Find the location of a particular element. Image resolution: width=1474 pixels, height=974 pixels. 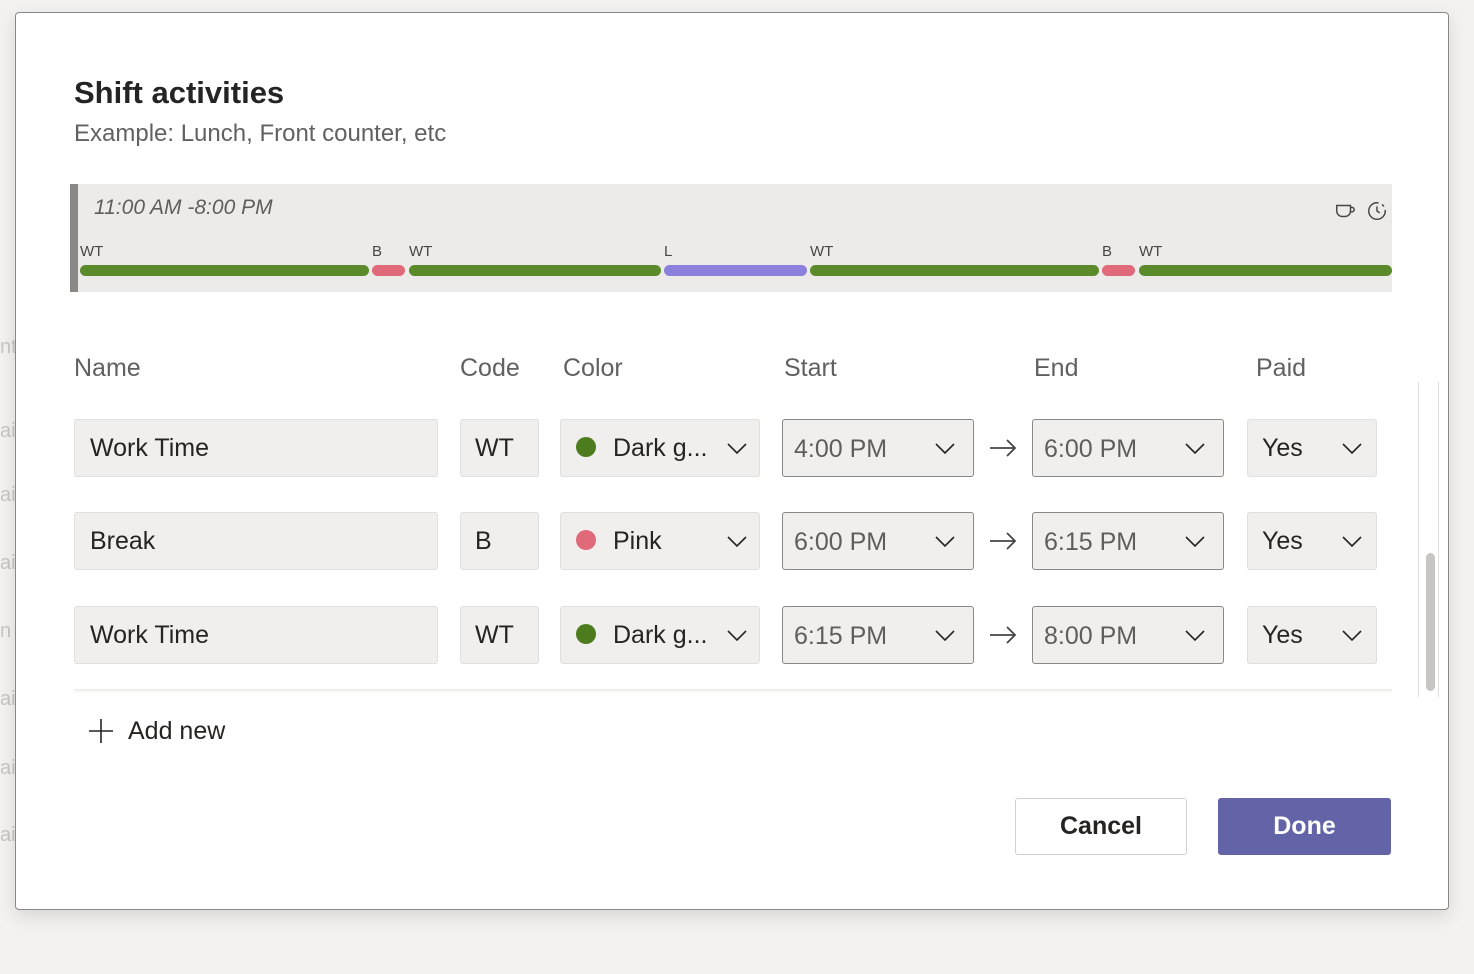

column-header-color: Color is located at coordinates (593, 368).